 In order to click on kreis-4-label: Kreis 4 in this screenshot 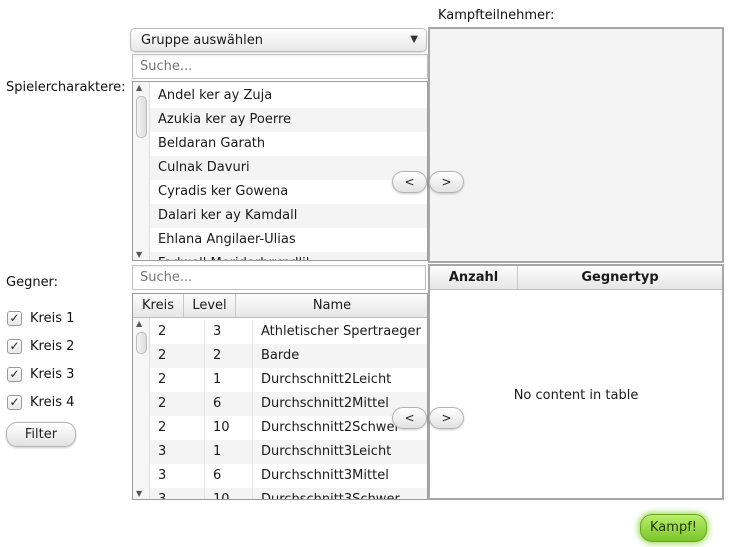, I will do `click(52, 402)`.